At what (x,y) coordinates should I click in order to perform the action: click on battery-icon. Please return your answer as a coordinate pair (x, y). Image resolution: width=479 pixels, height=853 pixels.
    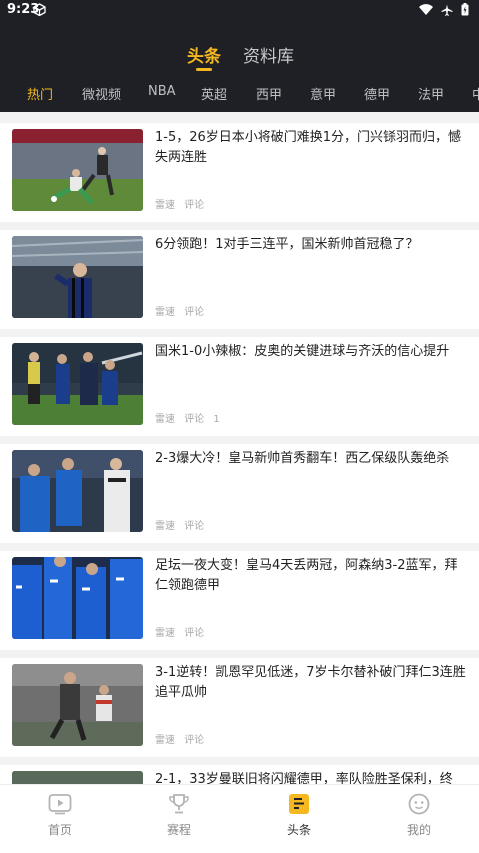
    Looking at the image, I should click on (465, 11).